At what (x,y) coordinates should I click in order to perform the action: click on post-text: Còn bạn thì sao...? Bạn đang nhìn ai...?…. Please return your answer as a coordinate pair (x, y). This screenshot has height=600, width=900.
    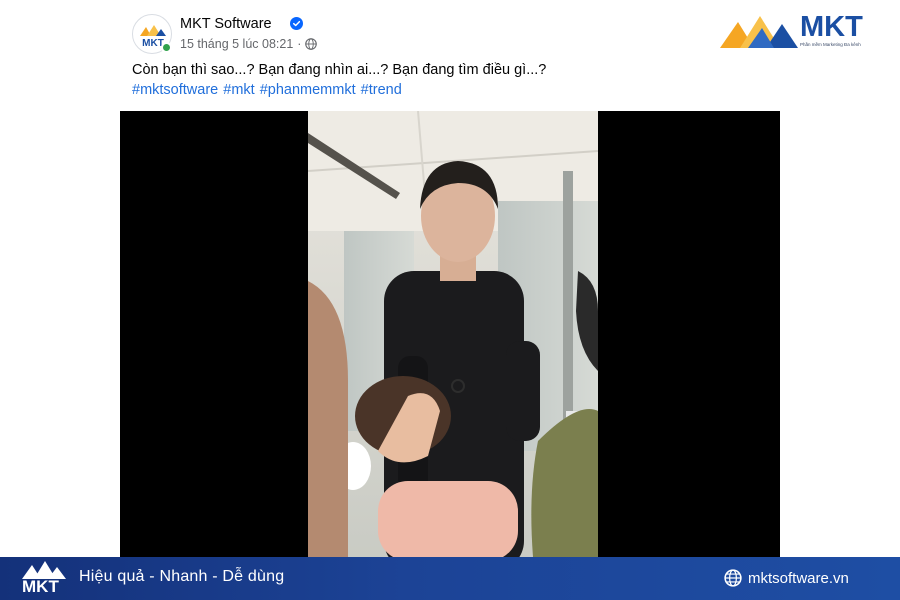
    Looking at the image, I should click on (339, 70).